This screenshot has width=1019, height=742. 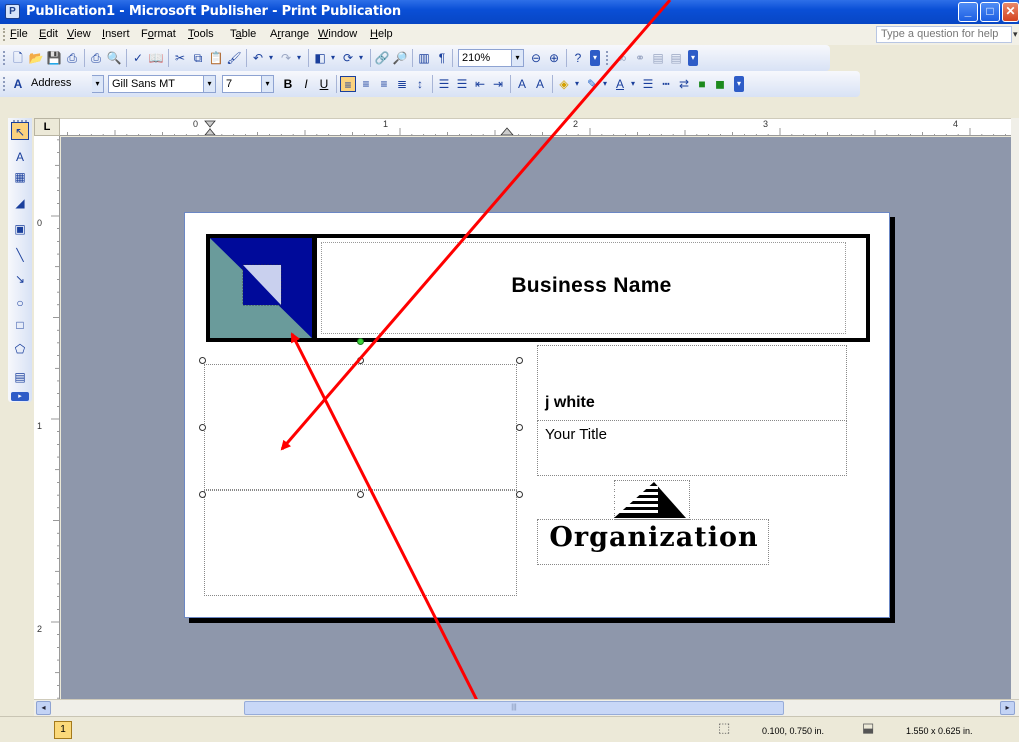 I want to click on dash-style-icon: ┅, so click(x=666, y=84).